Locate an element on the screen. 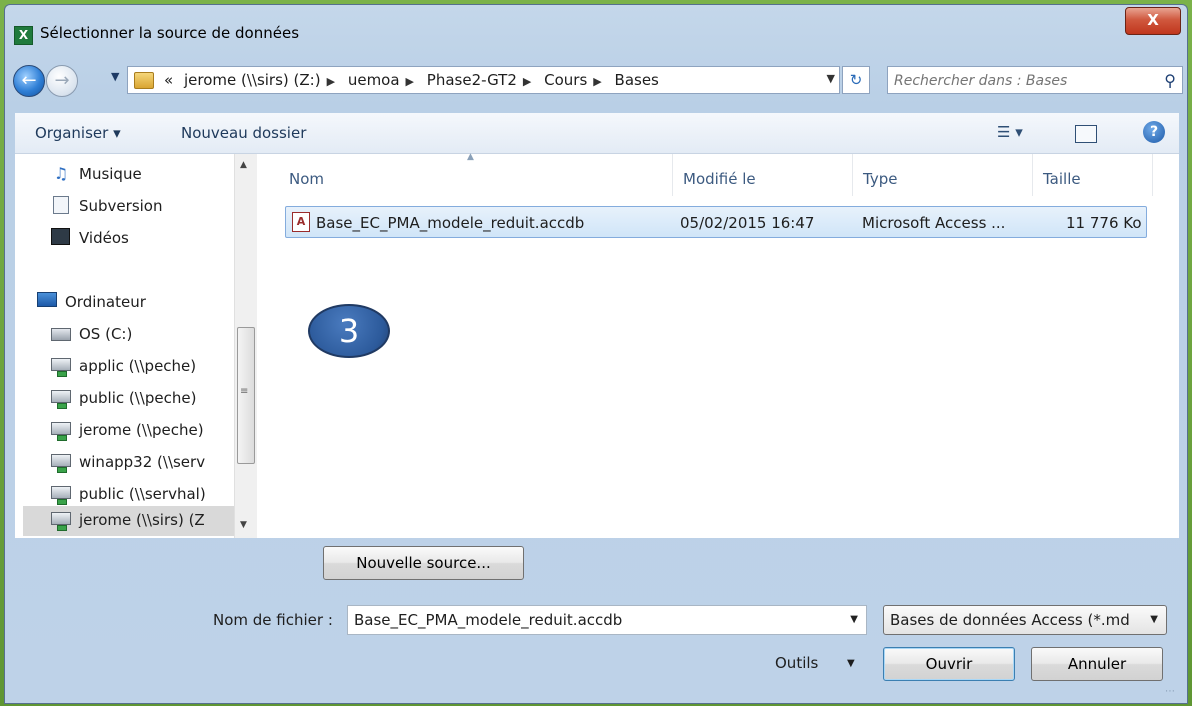 The height and width of the screenshot is (706, 1192). nav-item-subversion: Subversion is located at coordinates (141, 207).